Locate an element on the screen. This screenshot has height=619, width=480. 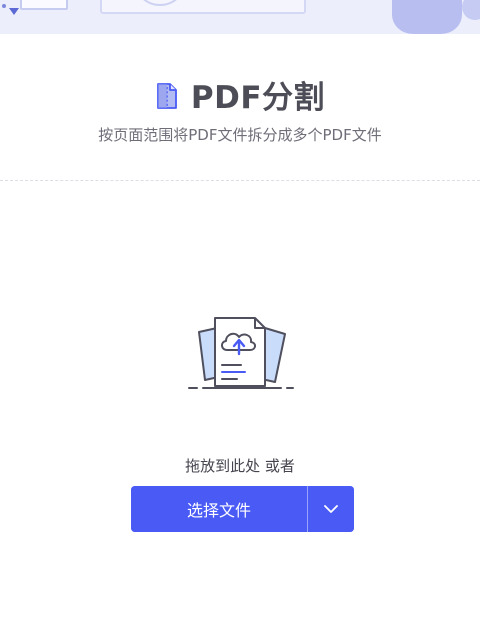
split-pdf-icon is located at coordinates (167, 96).